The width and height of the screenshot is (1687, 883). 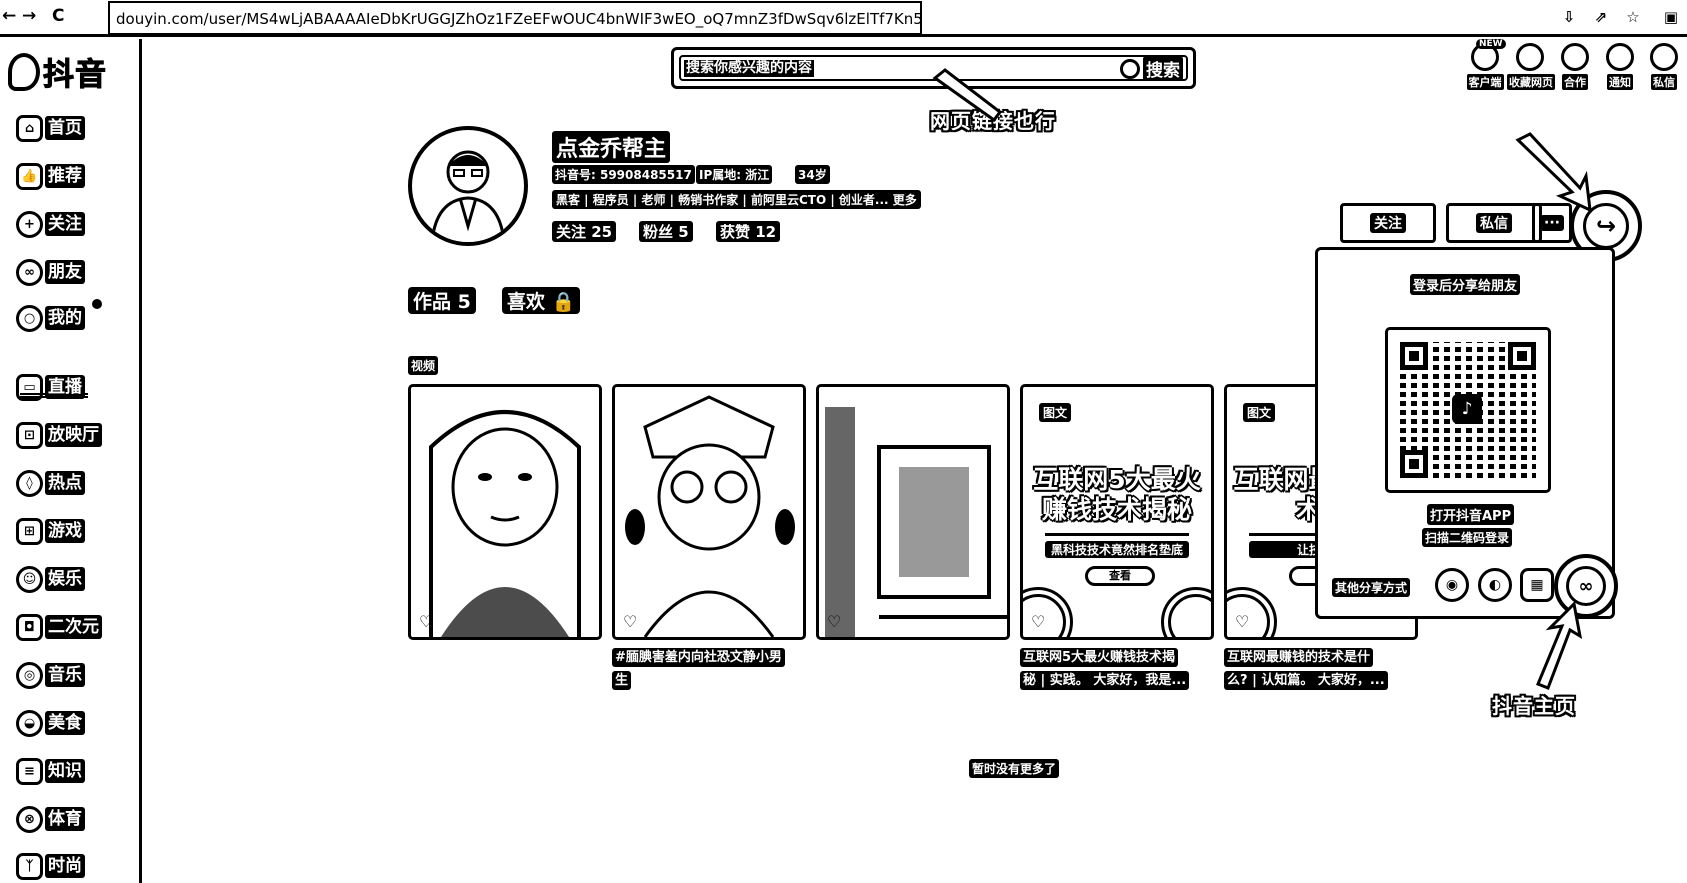 What do you see at coordinates (1485, 82) in the screenshot?
I see `client-label: 客户端` at bounding box center [1485, 82].